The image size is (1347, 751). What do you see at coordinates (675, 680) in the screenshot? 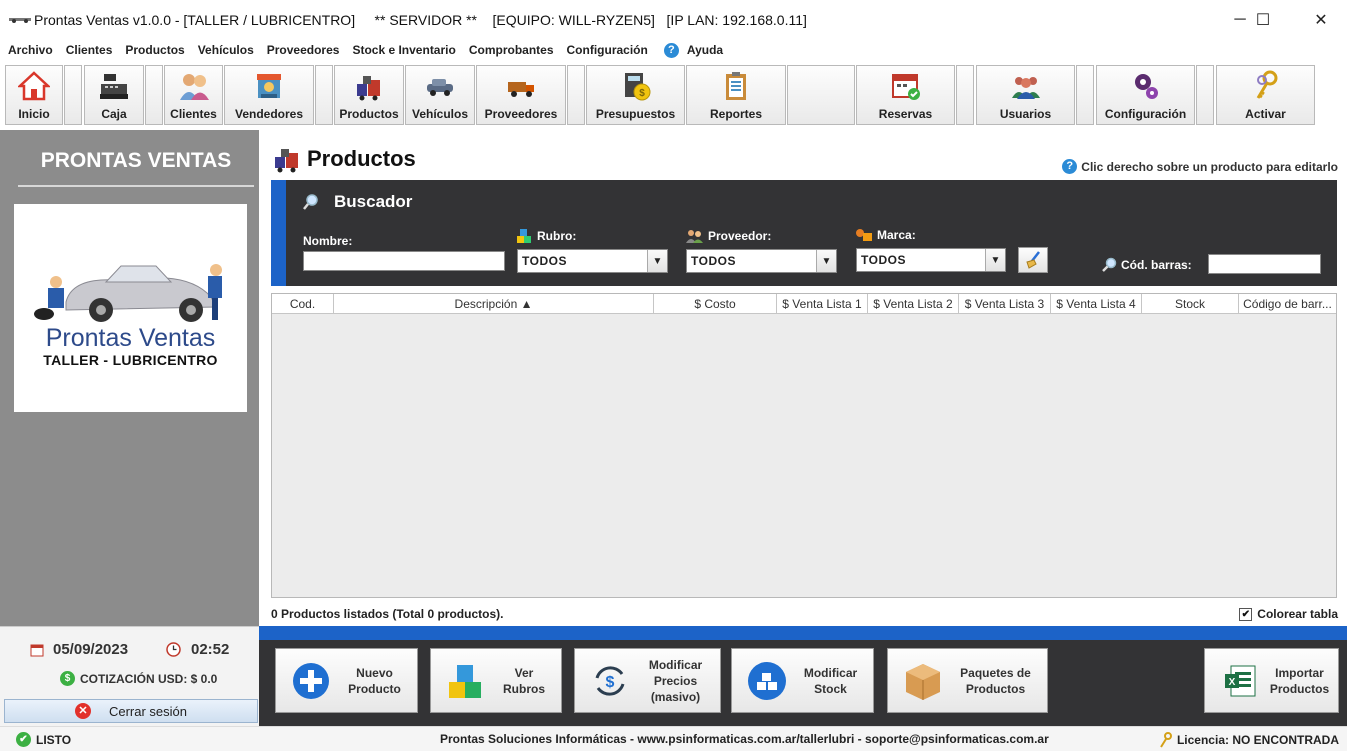
I see `modificar-precios-label: Modificar Precios (masivo)` at bounding box center [675, 680].